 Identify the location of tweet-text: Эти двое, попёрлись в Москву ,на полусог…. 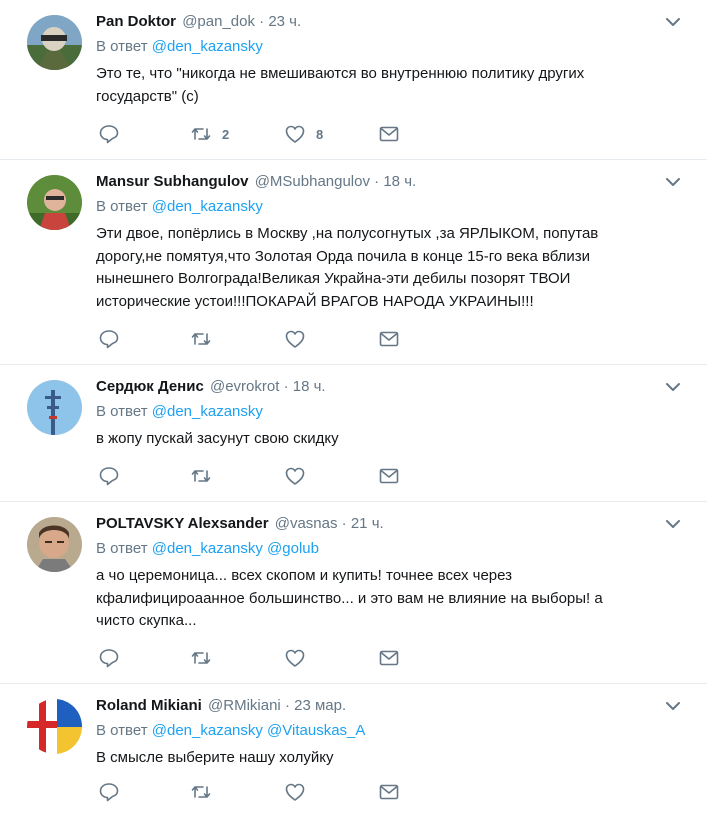
(347, 267).